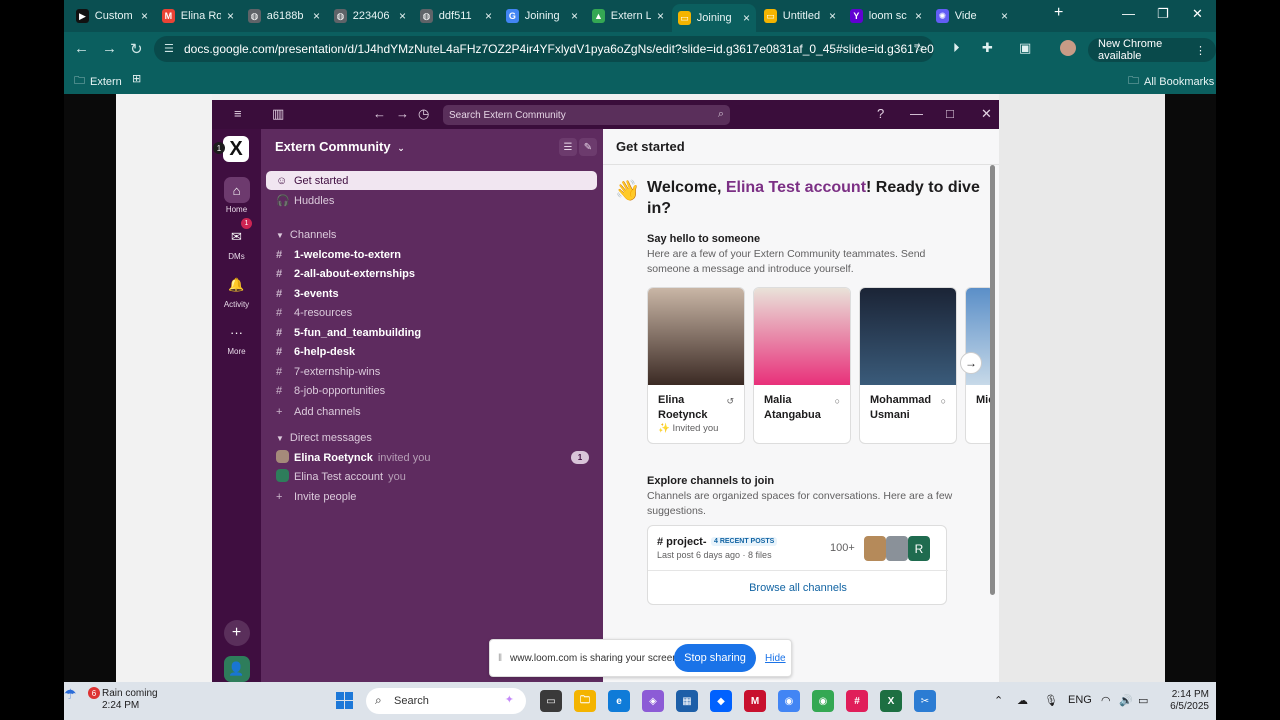 The width and height of the screenshot is (1280, 720). I want to click on forward-icon: →, so click(109, 48).